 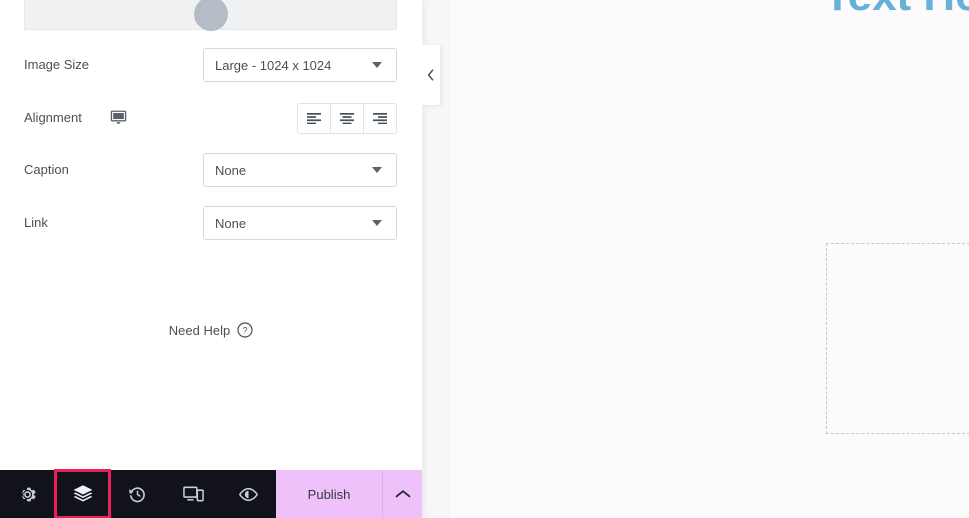 What do you see at coordinates (897, 338) in the screenshot?
I see `preview-empty-container` at bounding box center [897, 338].